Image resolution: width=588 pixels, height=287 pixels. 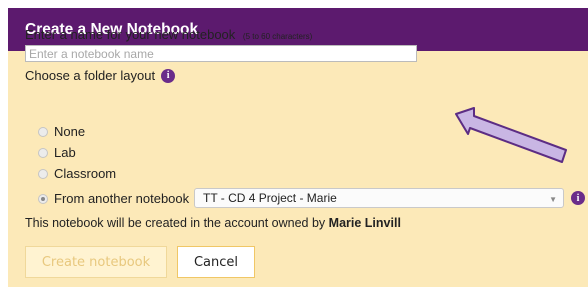 I want to click on source-notebook-value: TT - CD 4 Project - Marie, so click(x=270, y=198).